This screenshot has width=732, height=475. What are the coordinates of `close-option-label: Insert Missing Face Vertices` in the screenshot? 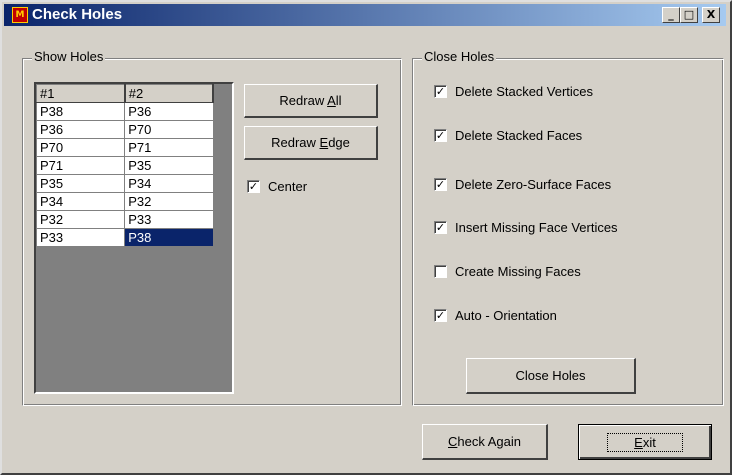 It's located at (536, 227).